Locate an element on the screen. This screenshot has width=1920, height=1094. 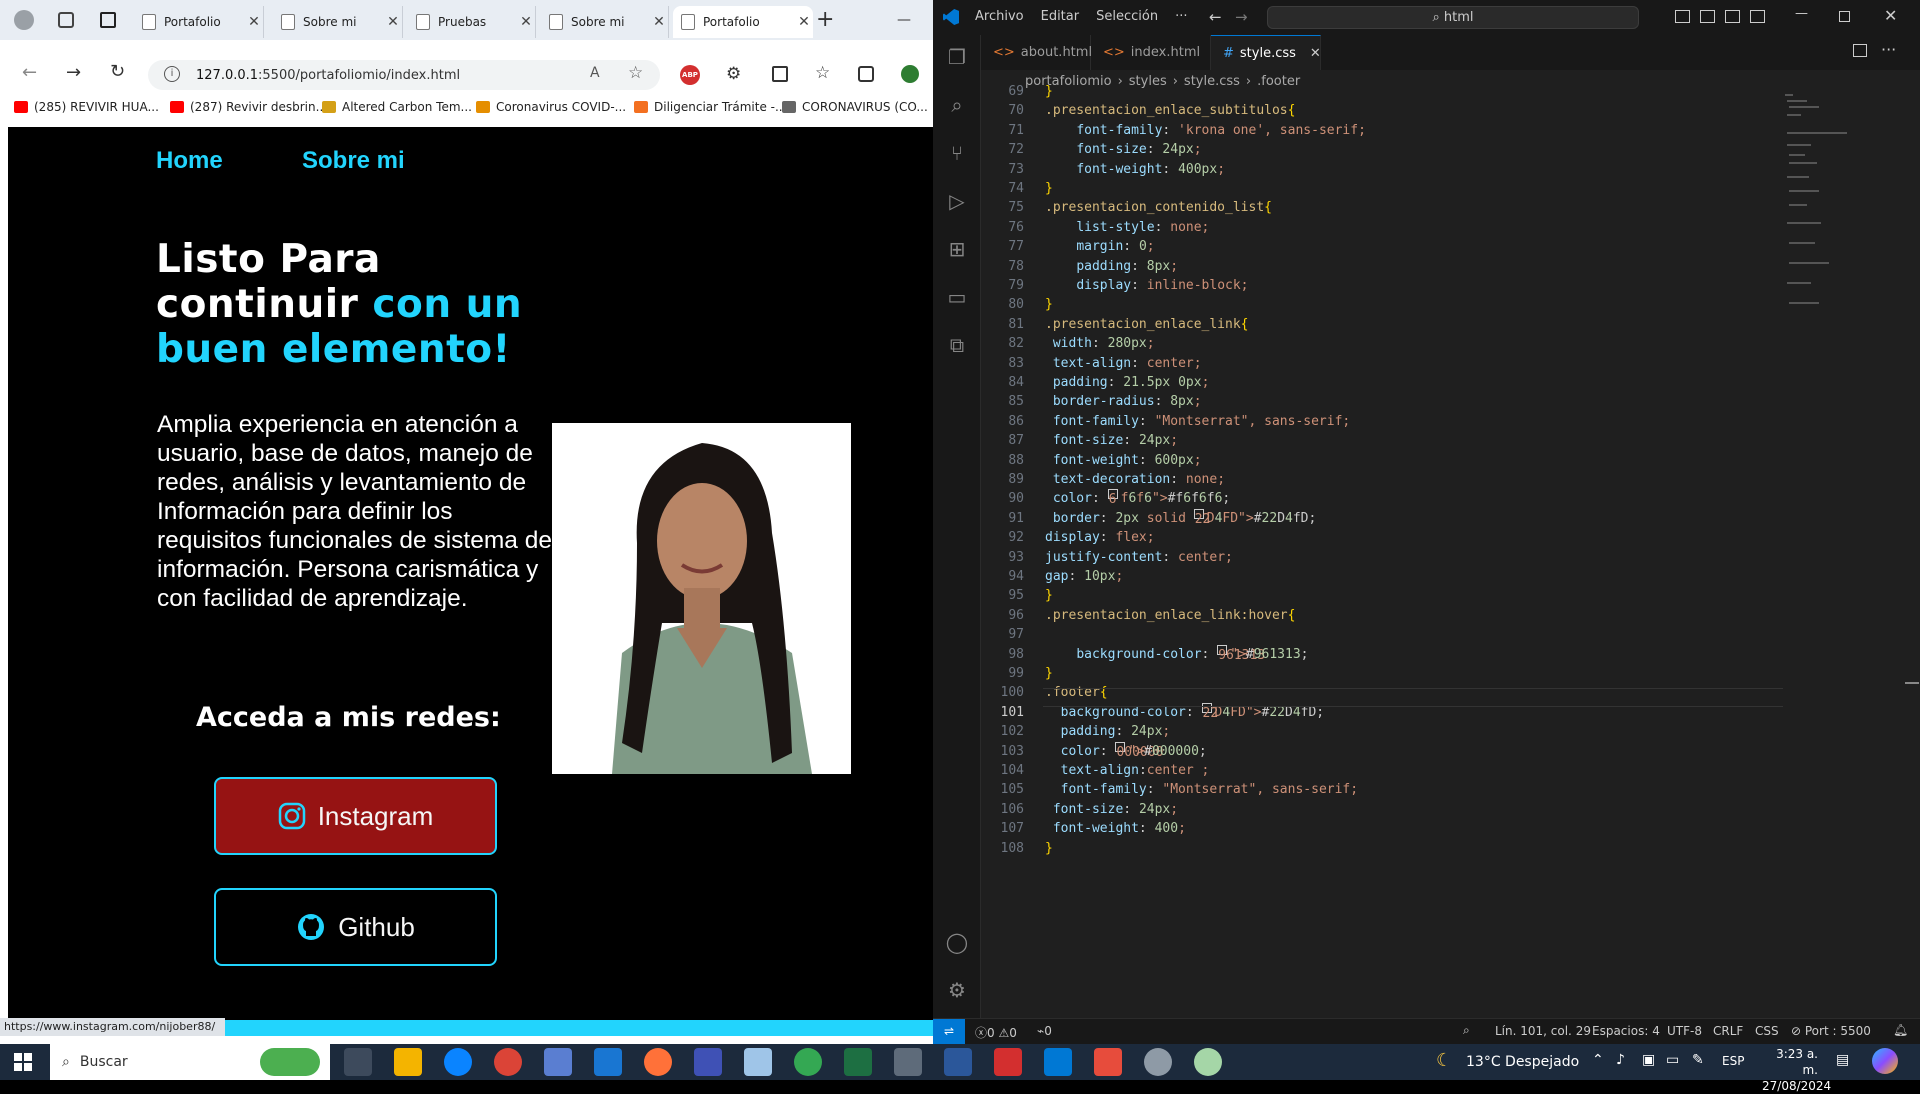
vertical-tabs-icon is located at coordinates (108, 20).